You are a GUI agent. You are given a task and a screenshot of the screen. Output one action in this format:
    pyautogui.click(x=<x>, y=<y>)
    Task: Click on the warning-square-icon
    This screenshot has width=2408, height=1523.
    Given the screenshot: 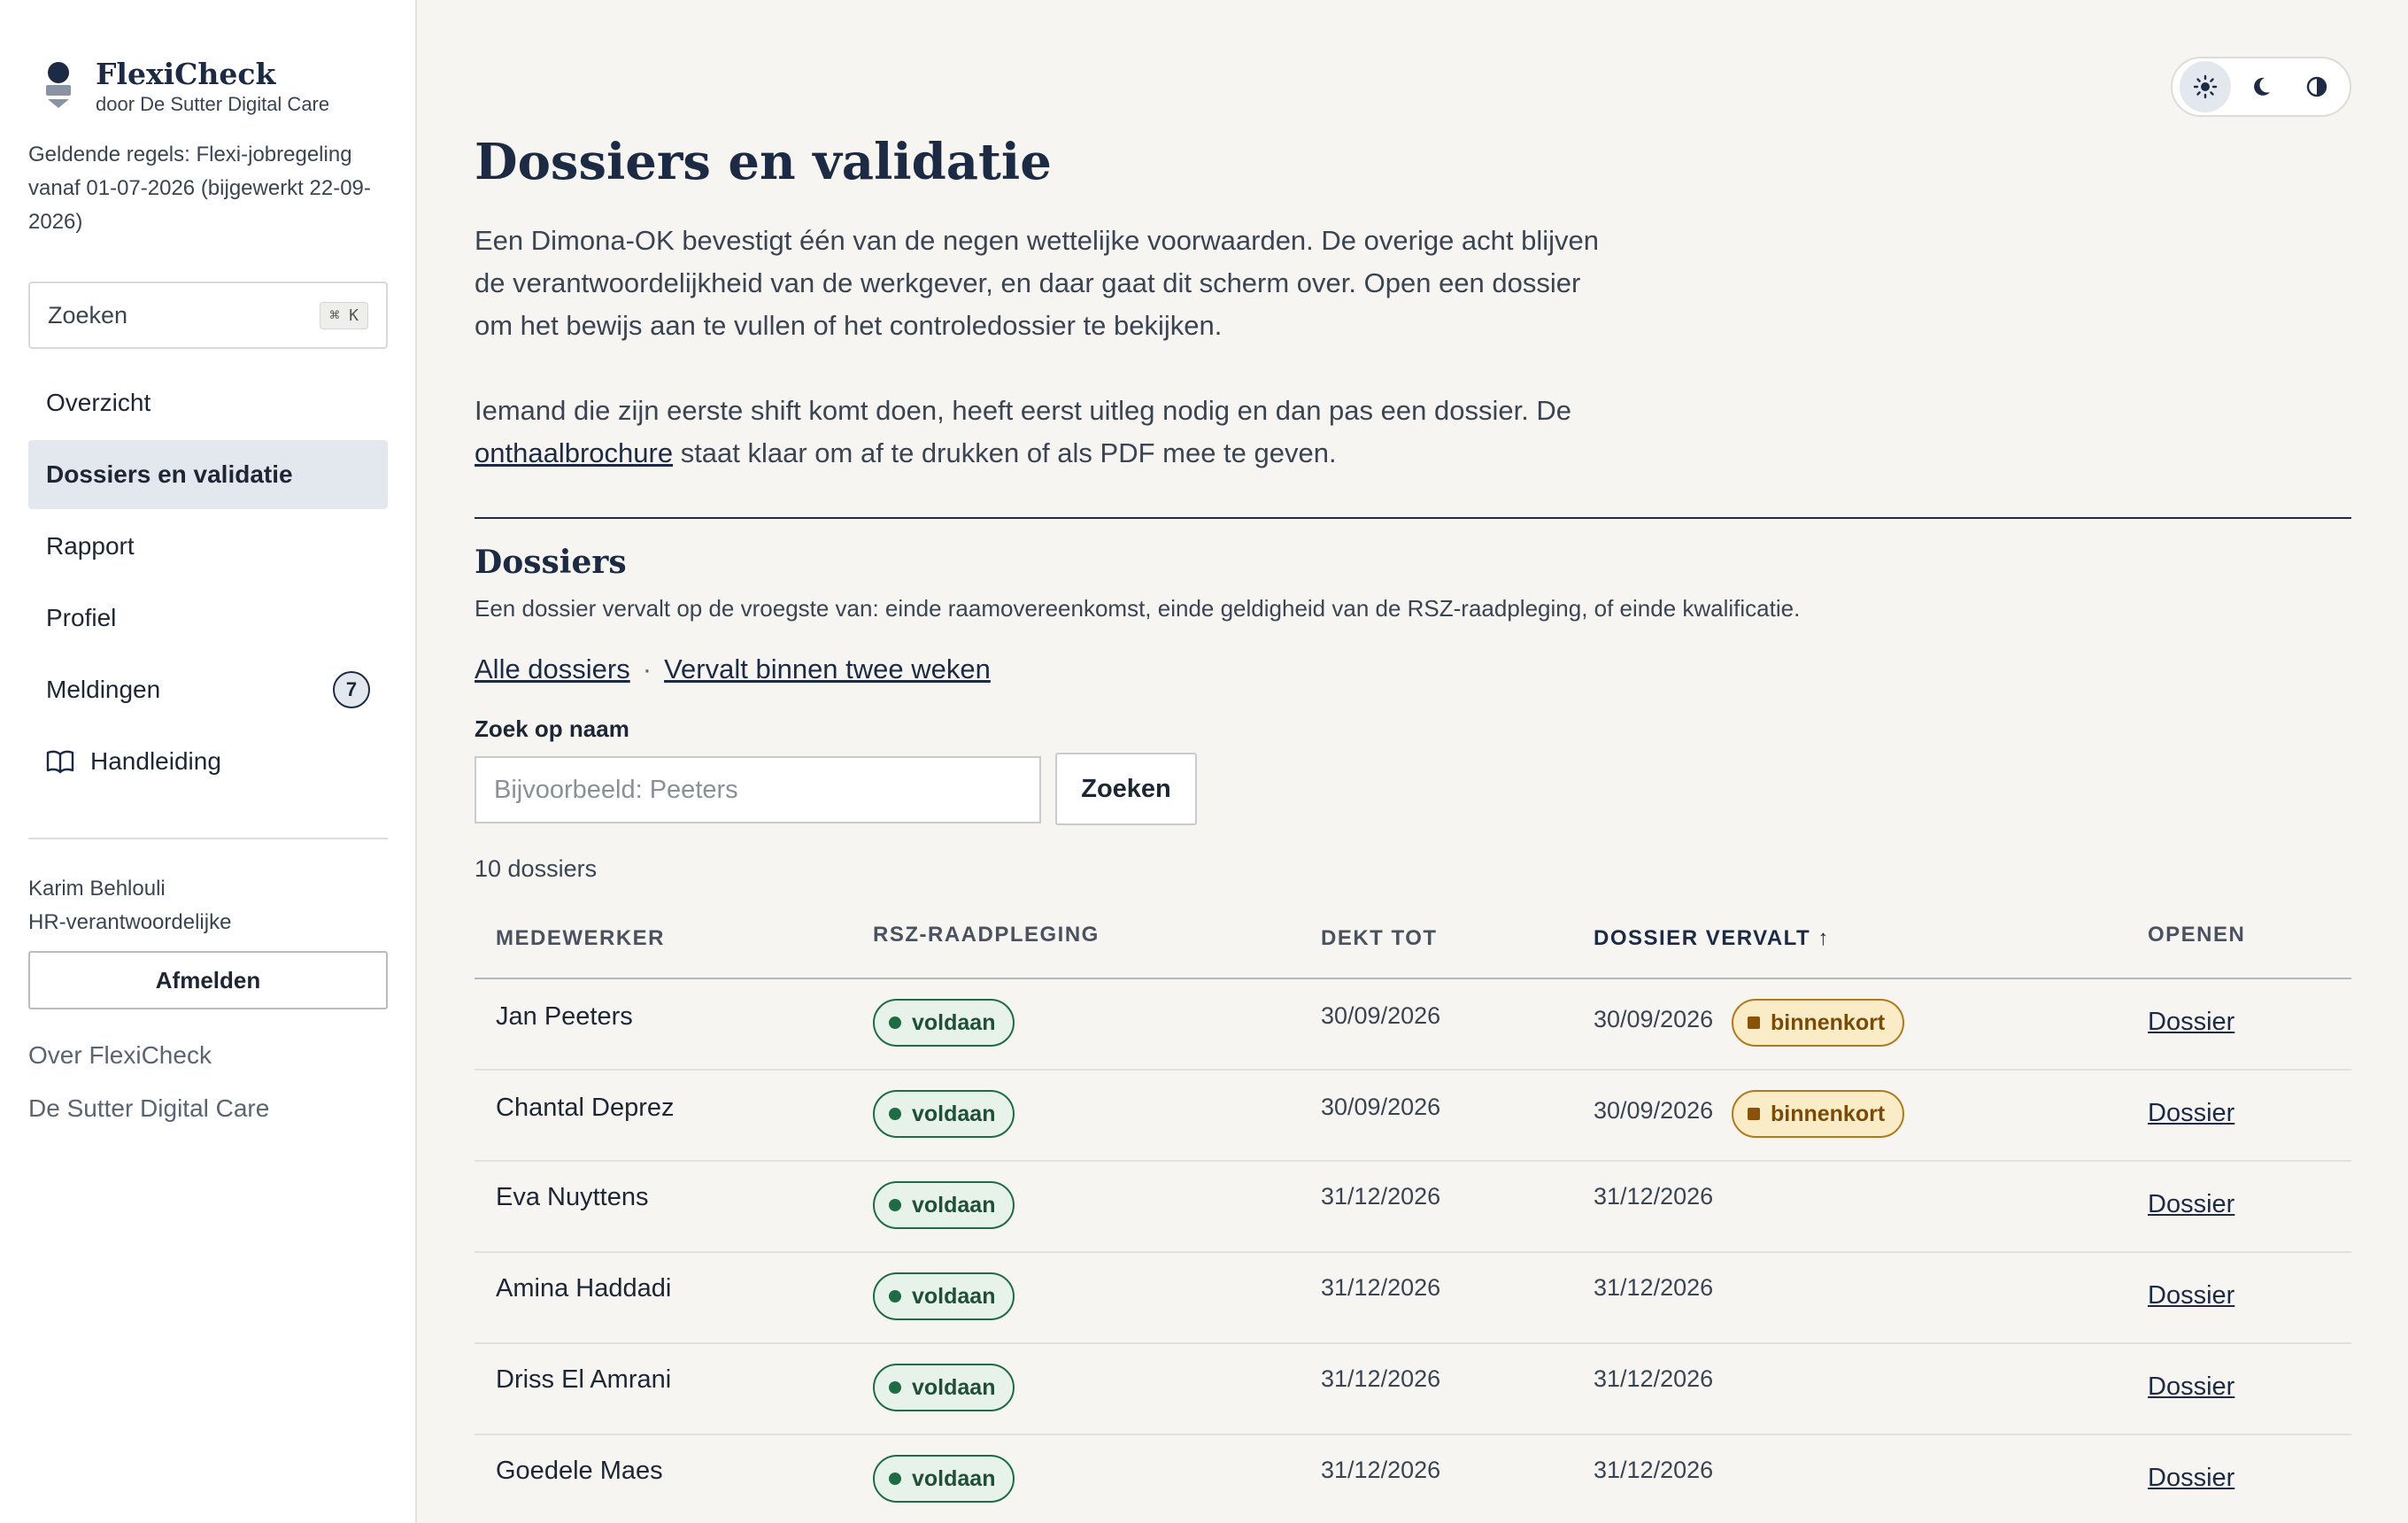 What is the action you would take?
    pyautogui.click(x=1754, y=1023)
    